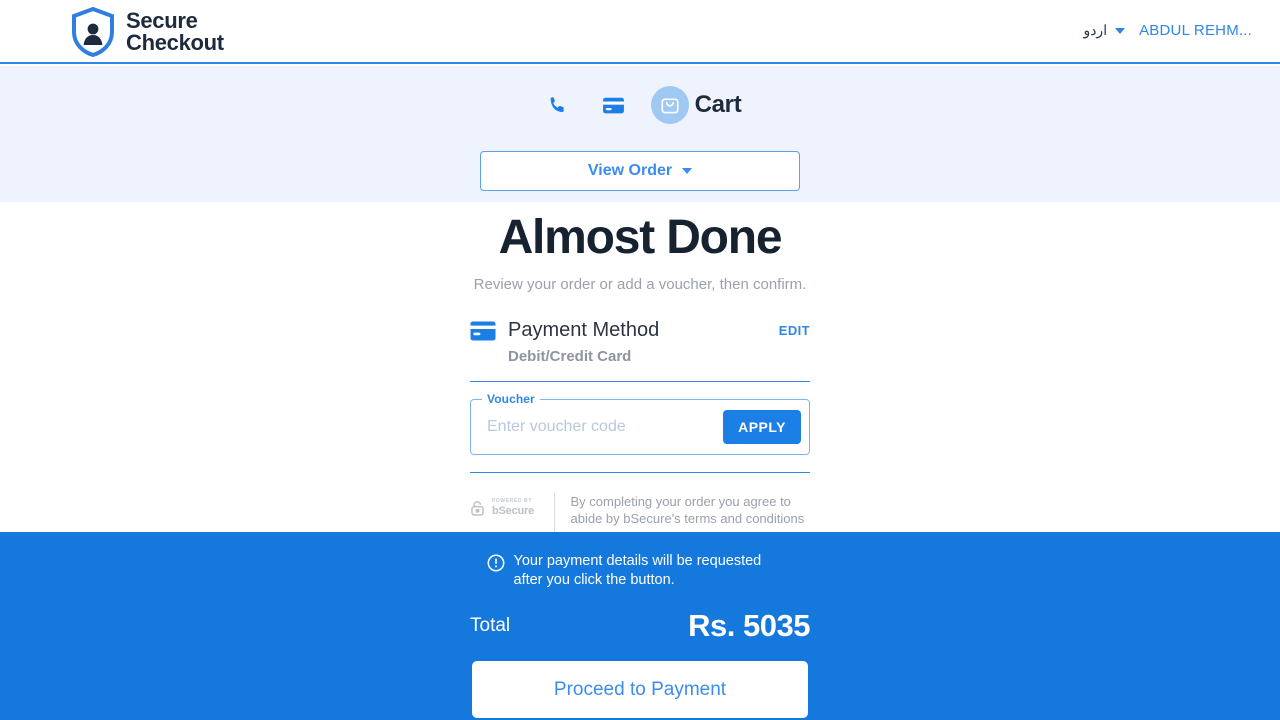 The width and height of the screenshot is (1280, 720). I want to click on proceed-to-payment-button: Proceed to Payment, so click(640, 689).